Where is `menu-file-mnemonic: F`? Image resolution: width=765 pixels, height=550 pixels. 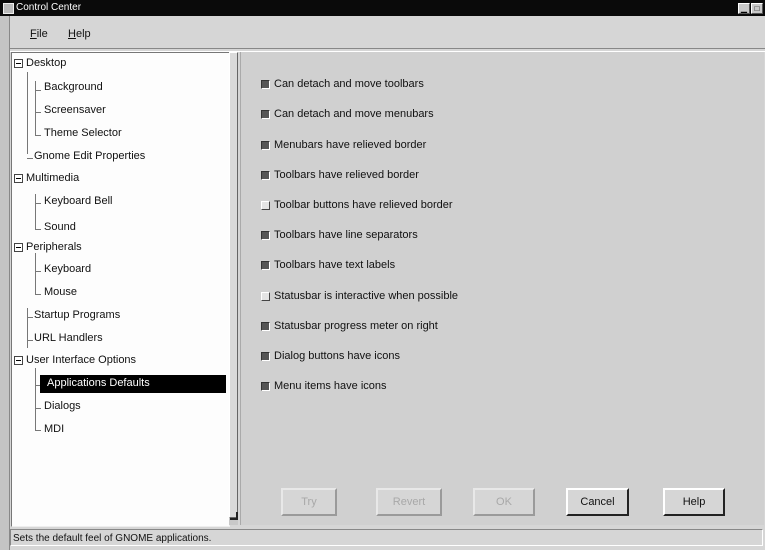
menu-file-mnemonic: F is located at coordinates (33, 34).